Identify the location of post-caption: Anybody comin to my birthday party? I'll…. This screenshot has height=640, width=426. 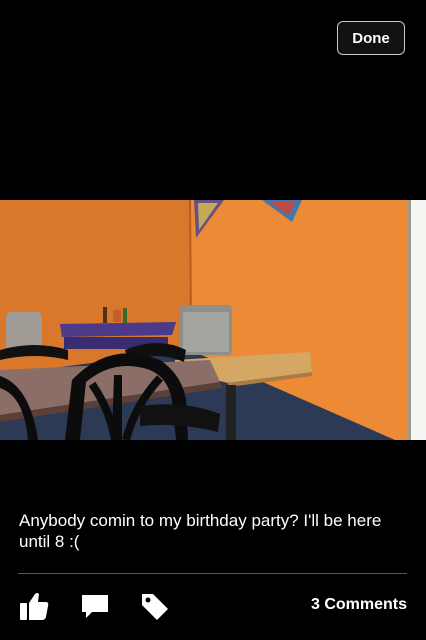
(200, 531).